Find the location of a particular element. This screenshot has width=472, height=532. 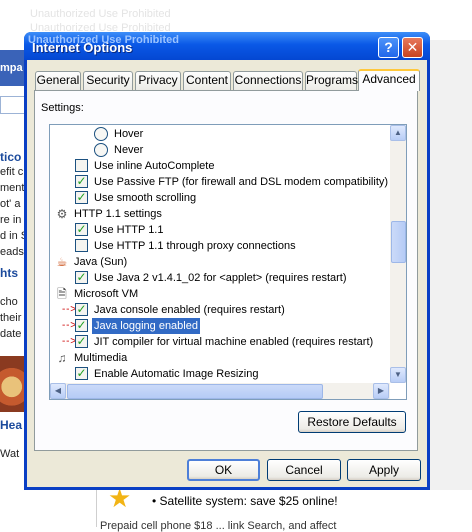

tree-row-label-selected: Java logging enabled is located at coordinates (146, 326).